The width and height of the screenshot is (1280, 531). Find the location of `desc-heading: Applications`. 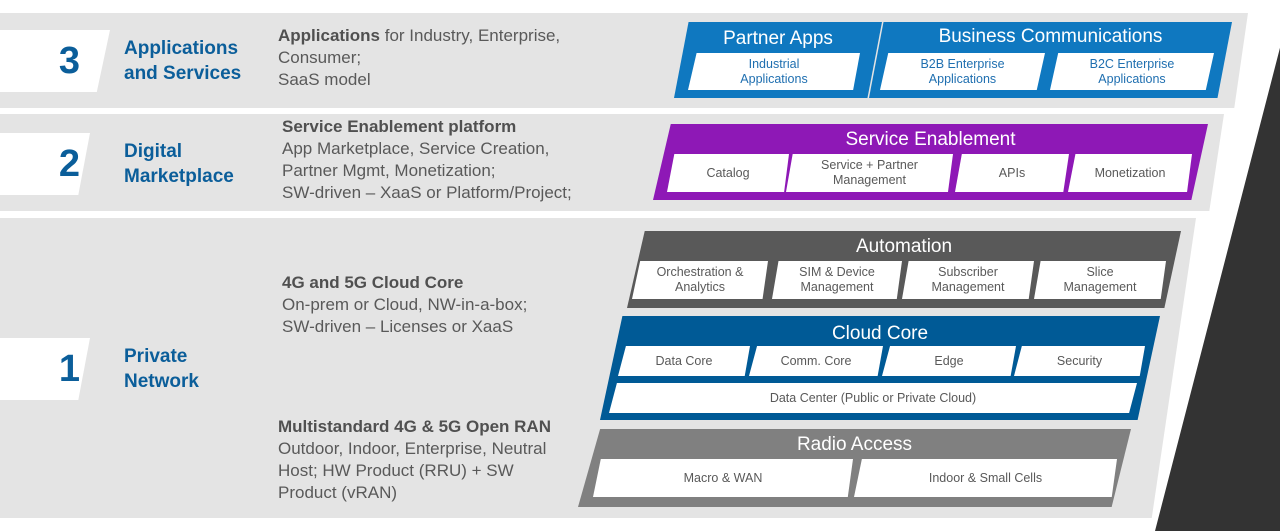

desc-heading: Applications is located at coordinates (329, 35).